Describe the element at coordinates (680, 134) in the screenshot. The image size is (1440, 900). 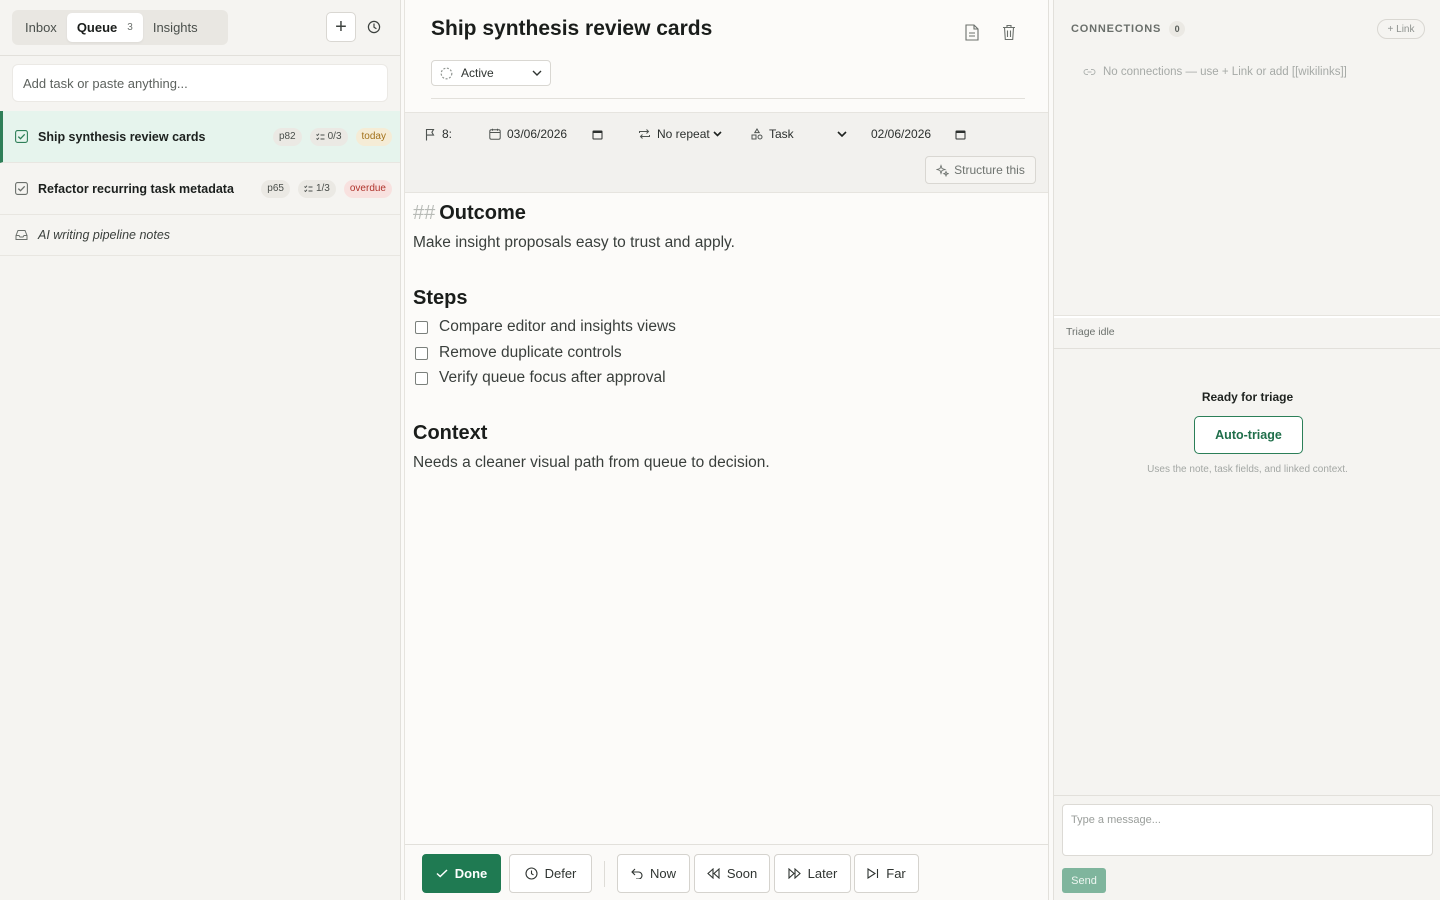
I see `repeat-select: No repeat` at that location.